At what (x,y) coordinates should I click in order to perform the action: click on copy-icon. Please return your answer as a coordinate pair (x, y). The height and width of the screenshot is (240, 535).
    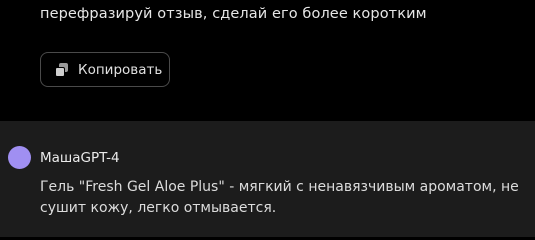
    Looking at the image, I should click on (62, 69).